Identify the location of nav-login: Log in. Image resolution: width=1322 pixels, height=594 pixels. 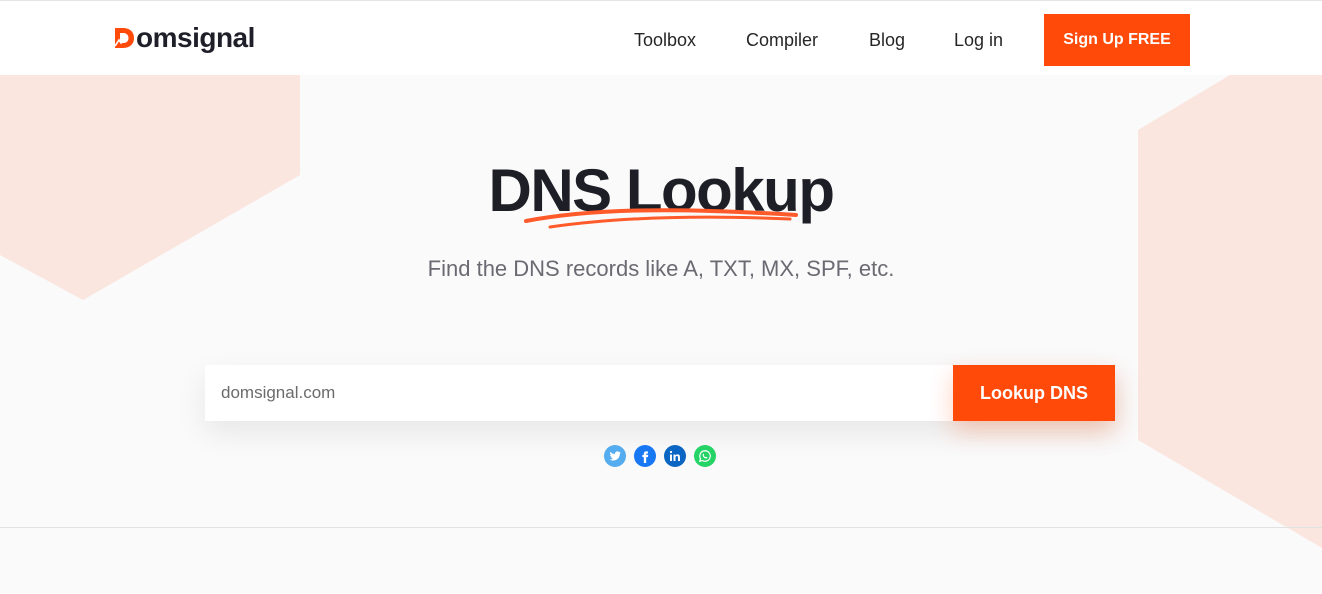
(978, 40).